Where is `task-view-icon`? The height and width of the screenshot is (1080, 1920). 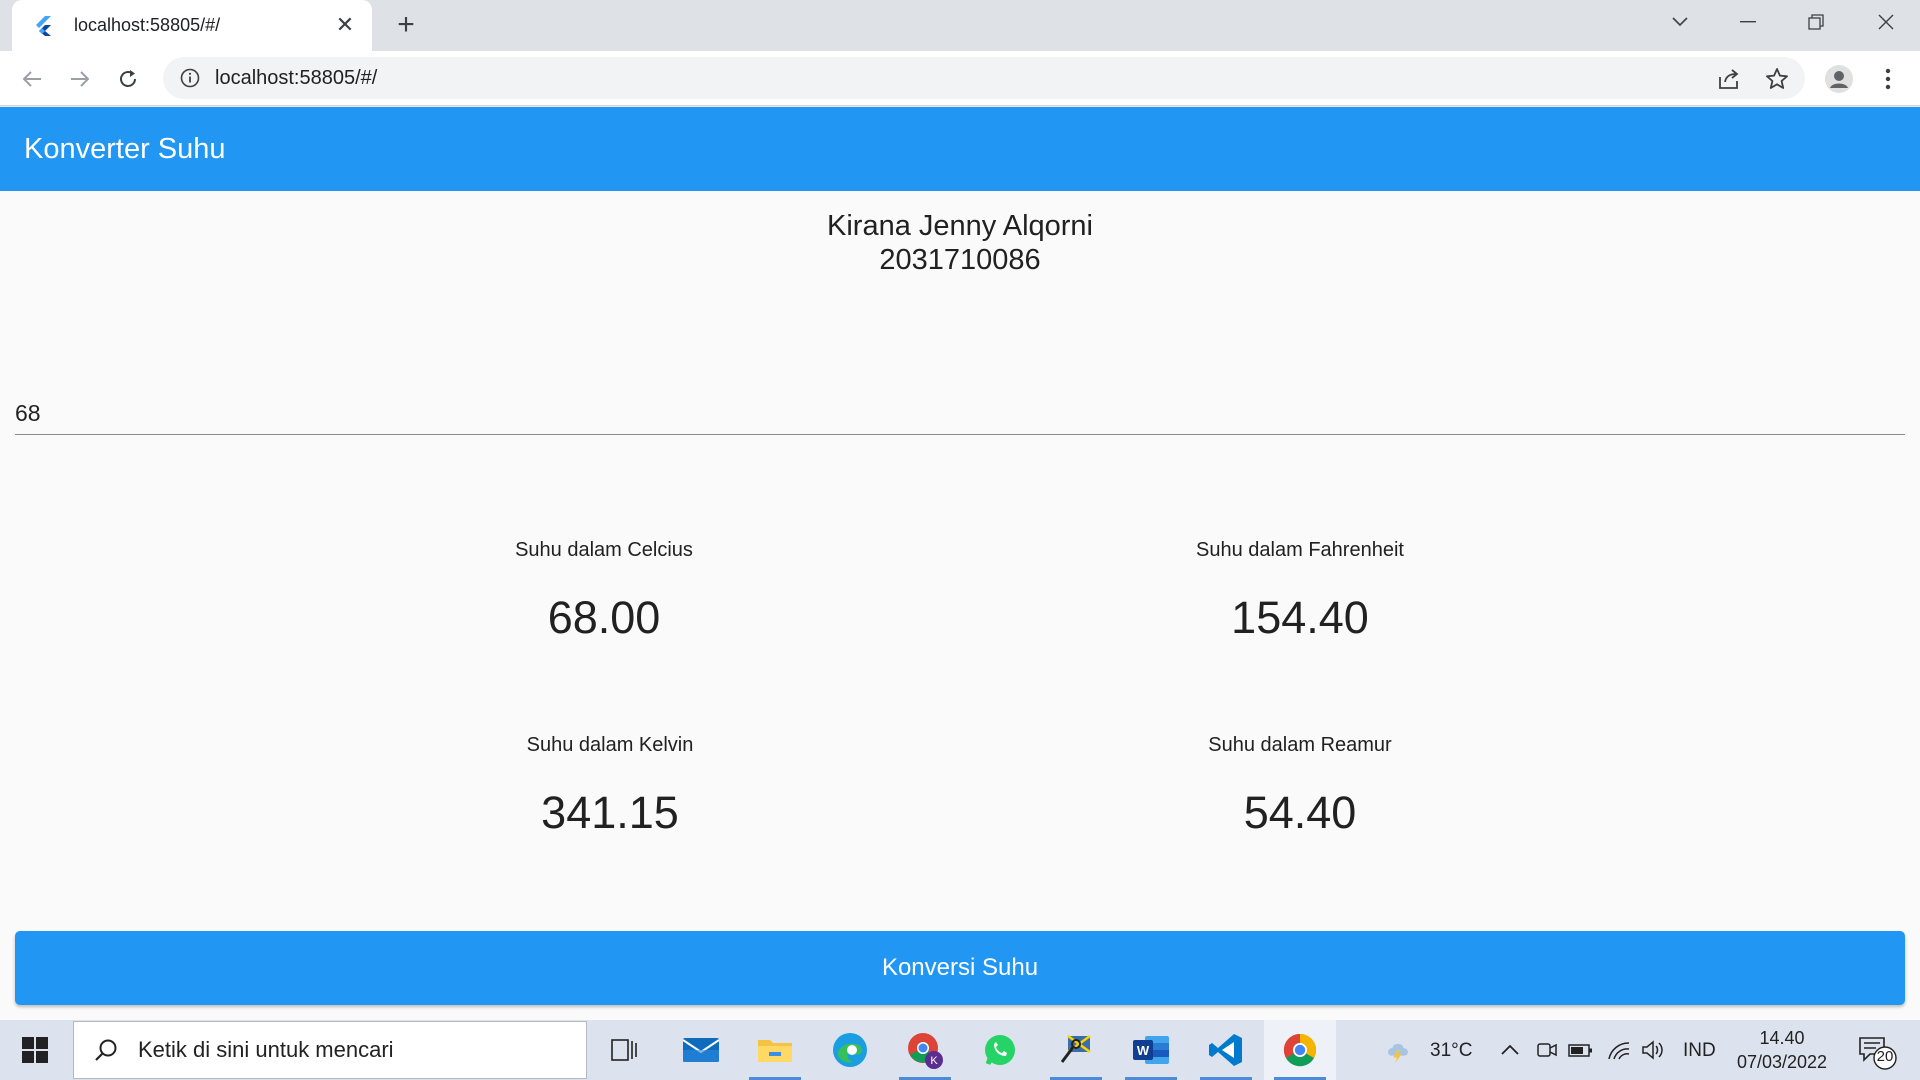
task-view-icon is located at coordinates (624, 1050).